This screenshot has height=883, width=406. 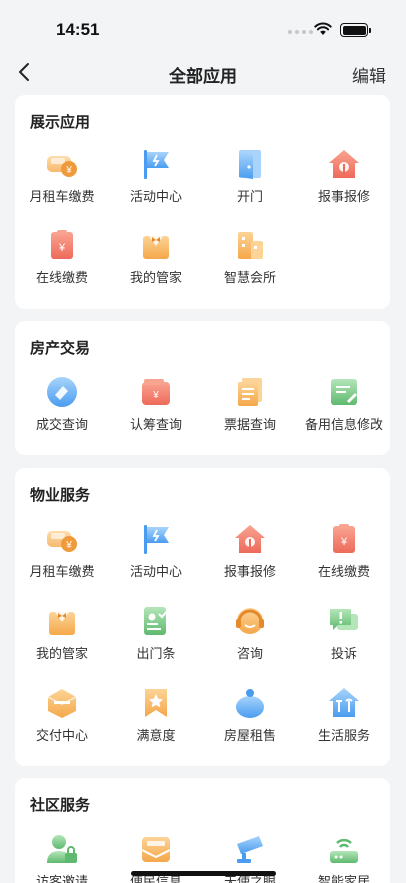 I want to click on app-label: 访客邀请, so click(x=61, y=878).